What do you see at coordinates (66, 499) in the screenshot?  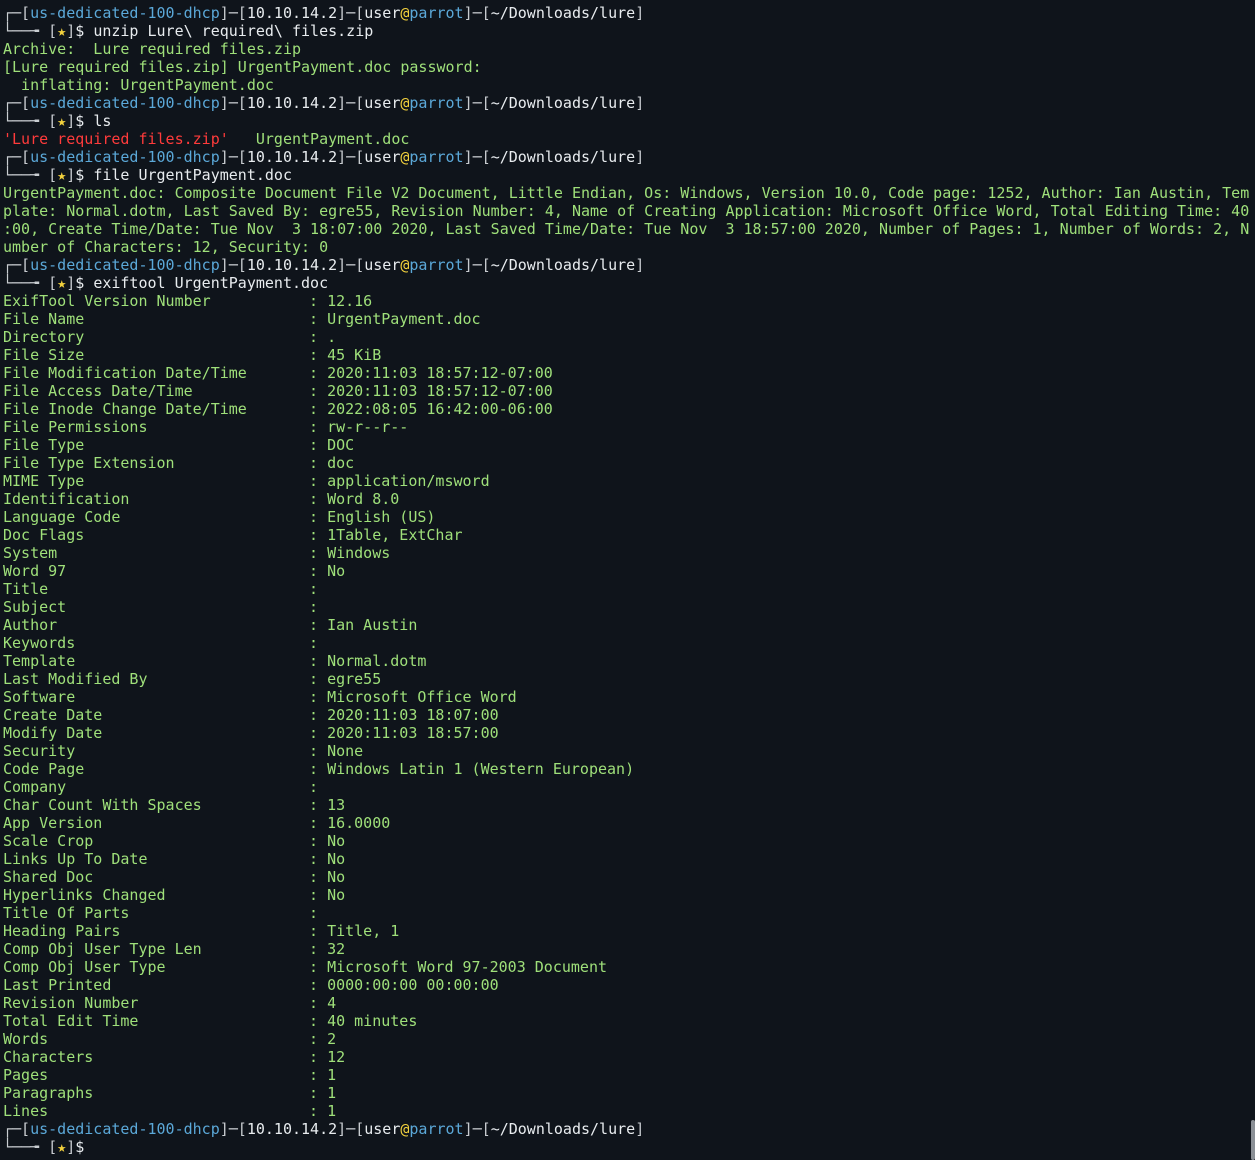 I see `exif-key: Identification` at bounding box center [66, 499].